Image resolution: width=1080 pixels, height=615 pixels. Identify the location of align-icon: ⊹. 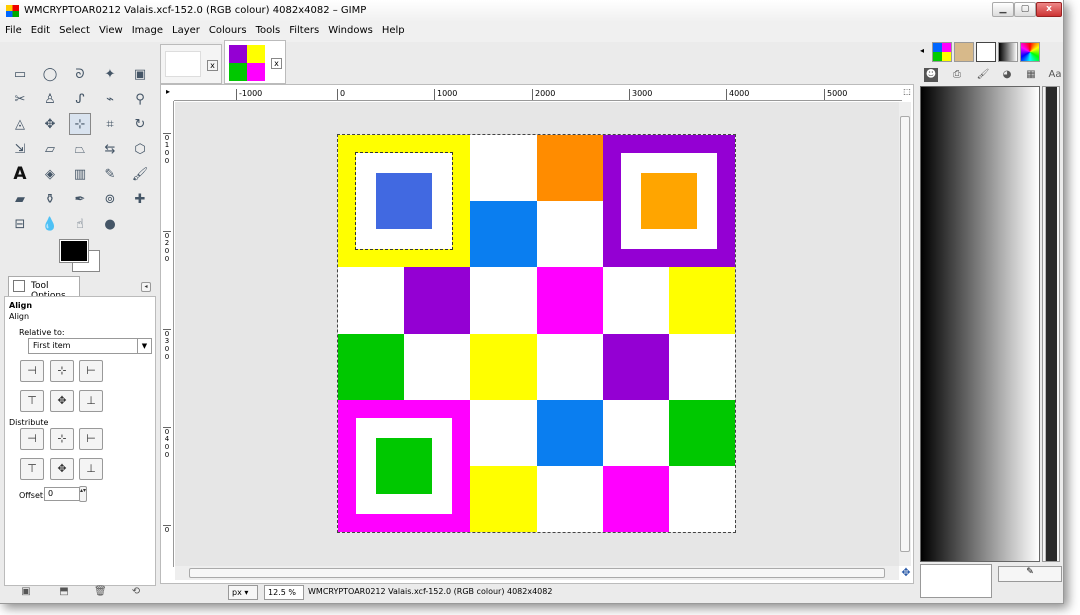
(80, 124).